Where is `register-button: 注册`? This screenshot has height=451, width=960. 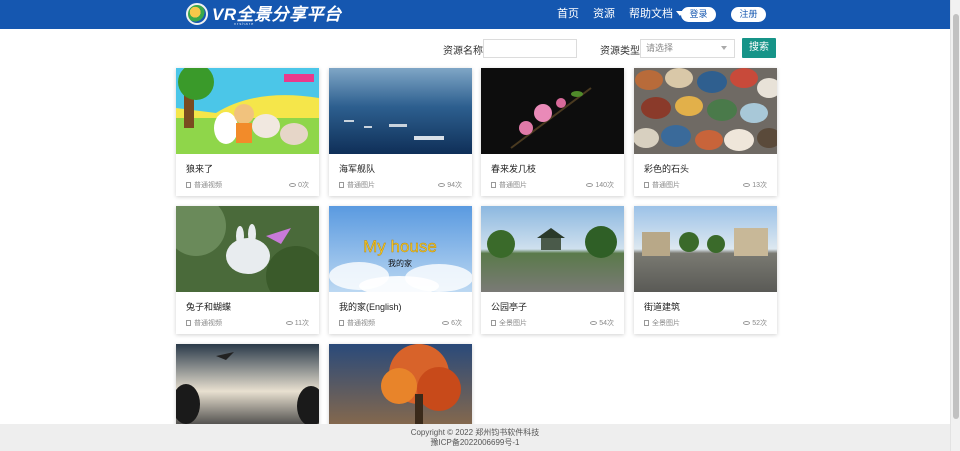 register-button: 注册 is located at coordinates (748, 14).